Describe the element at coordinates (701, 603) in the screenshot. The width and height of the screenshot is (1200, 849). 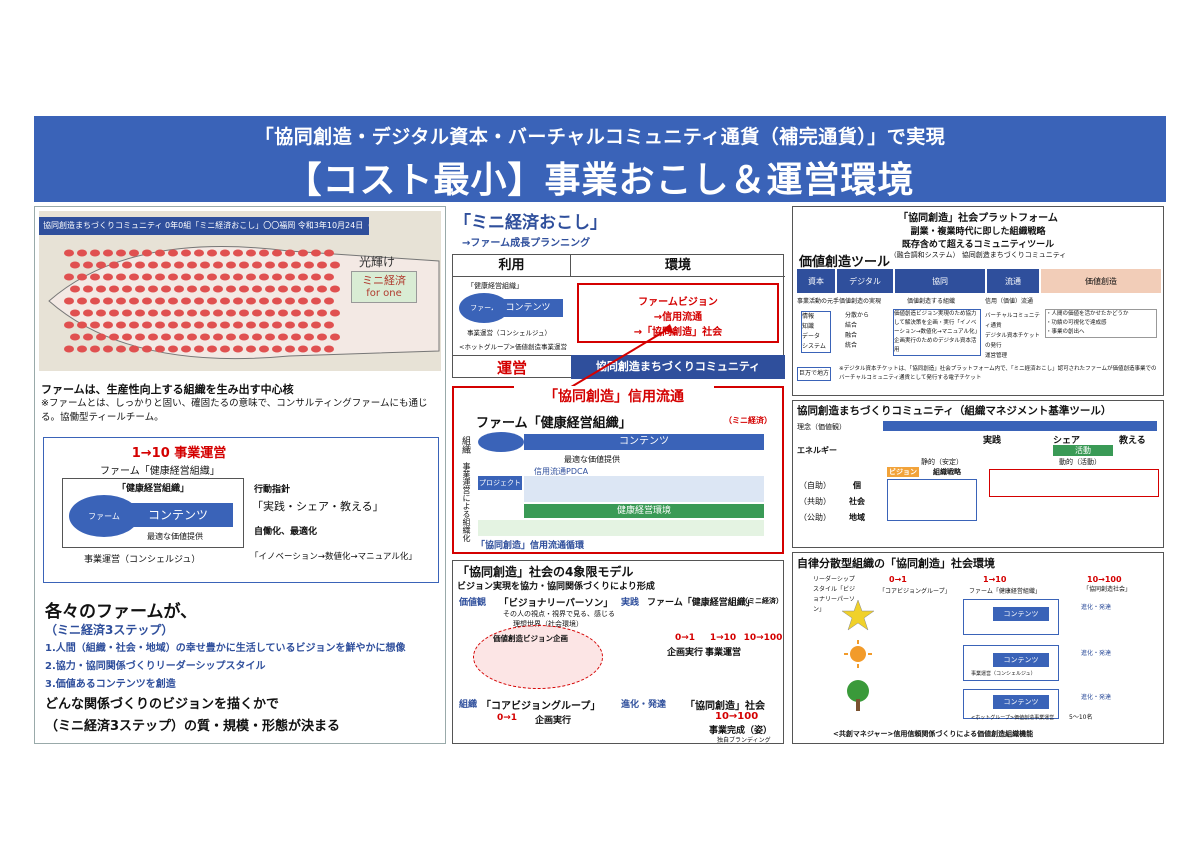
I see `q2-title: ファーム「健康経営組織」` at that location.